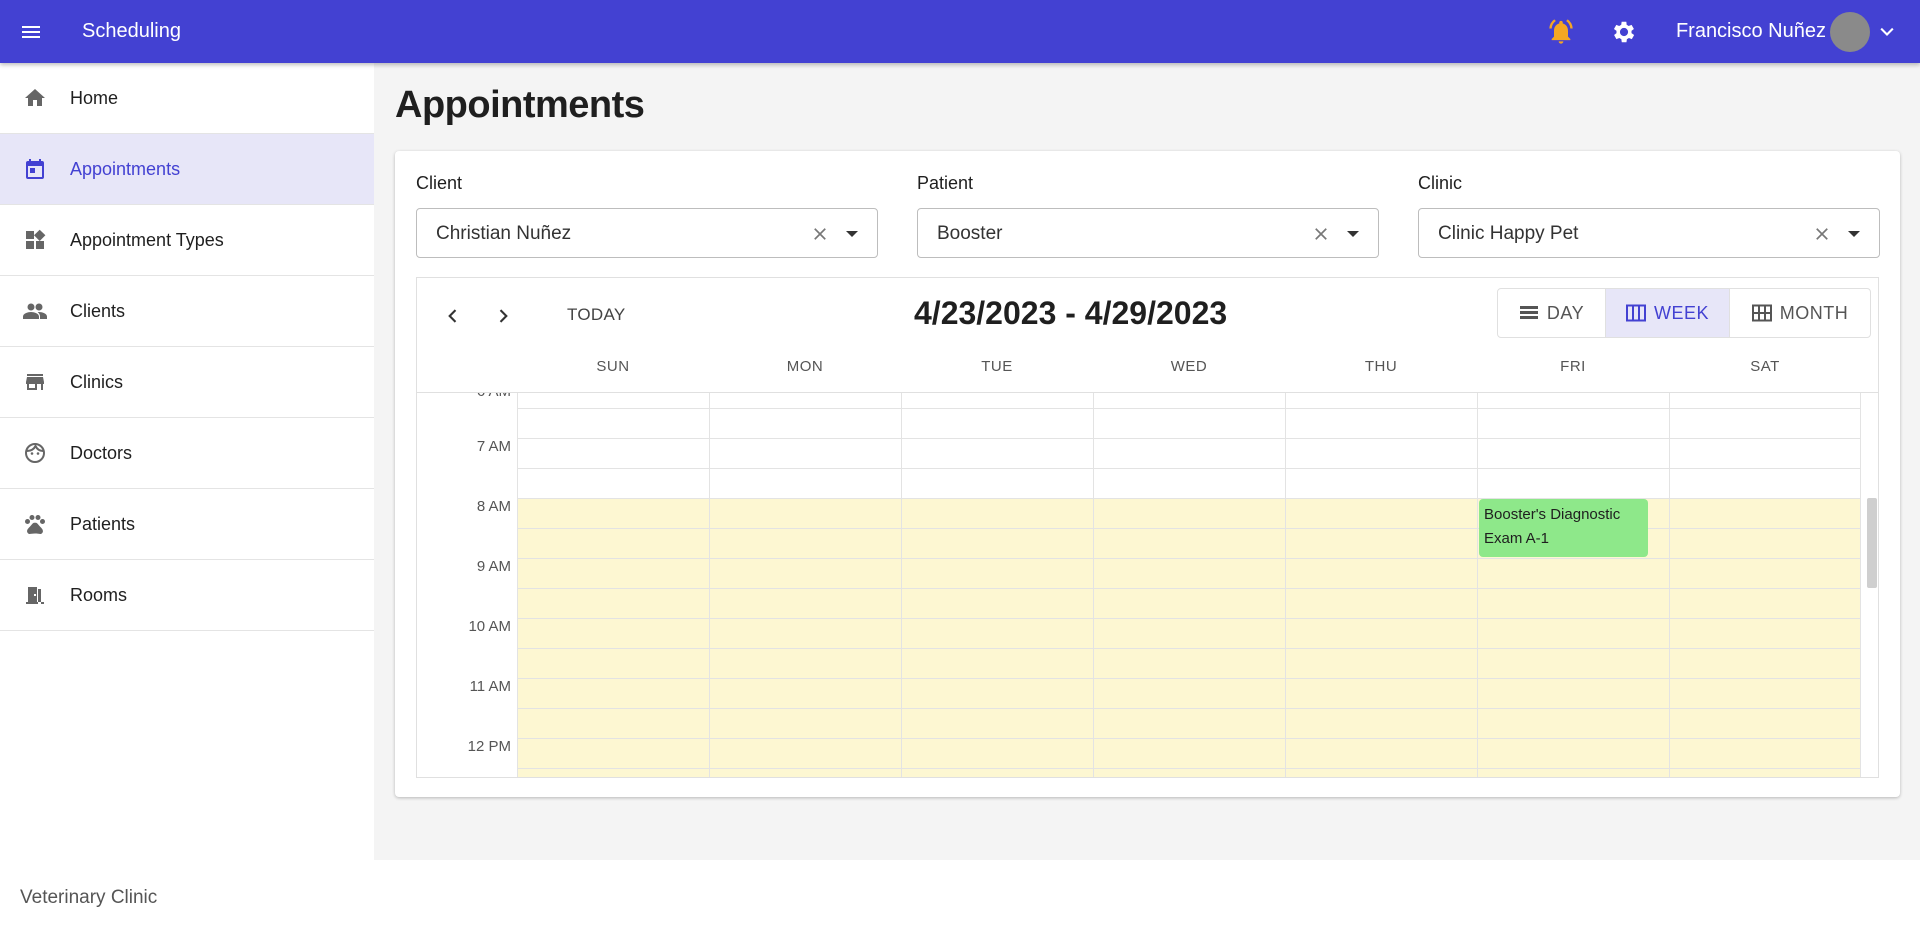 This screenshot has height=933, width=1920. Describe the element at coordinates (1850, 31) in the screenshot. I see `avatar` at that location.